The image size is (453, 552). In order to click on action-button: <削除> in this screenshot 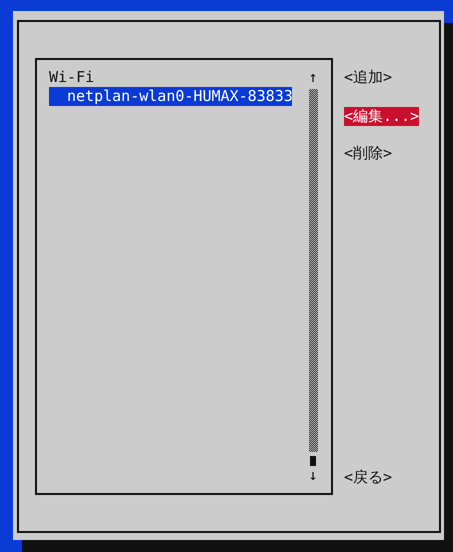, I will do `click(368, 153)`.